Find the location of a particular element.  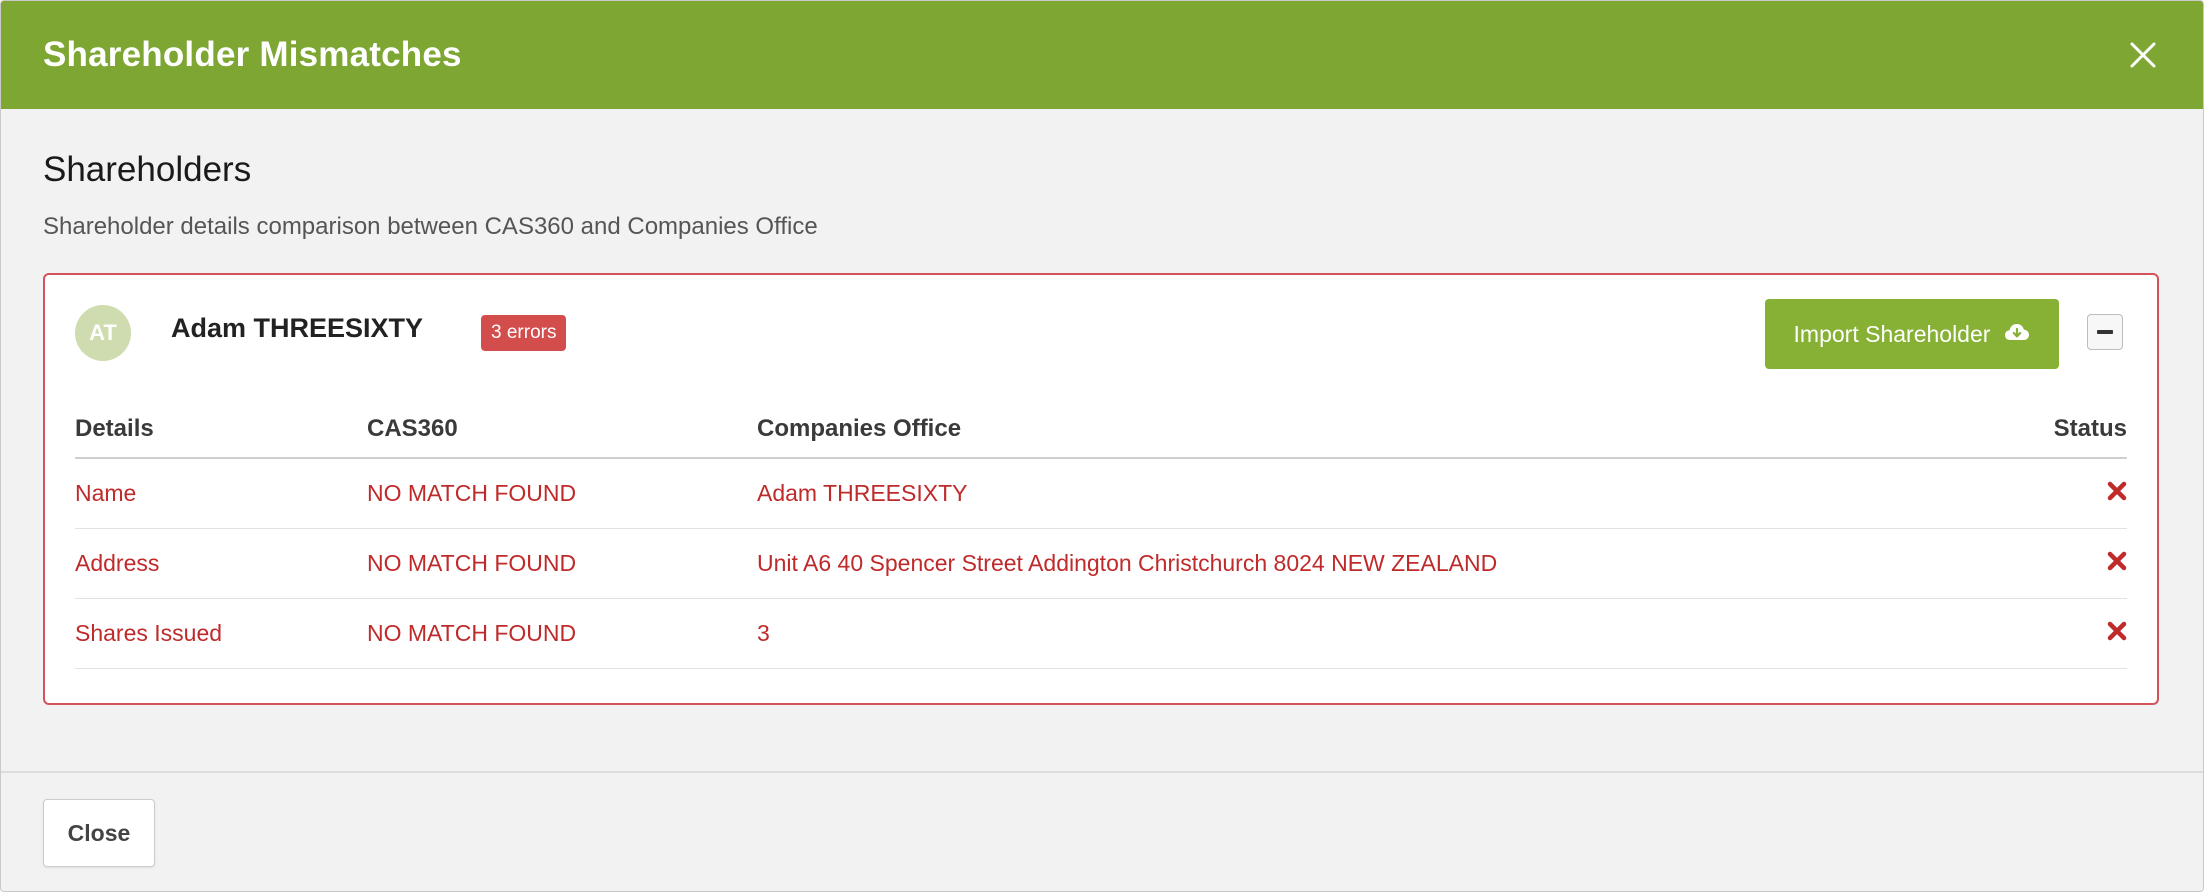

collapse-button is located at coordinates (2105, 332).